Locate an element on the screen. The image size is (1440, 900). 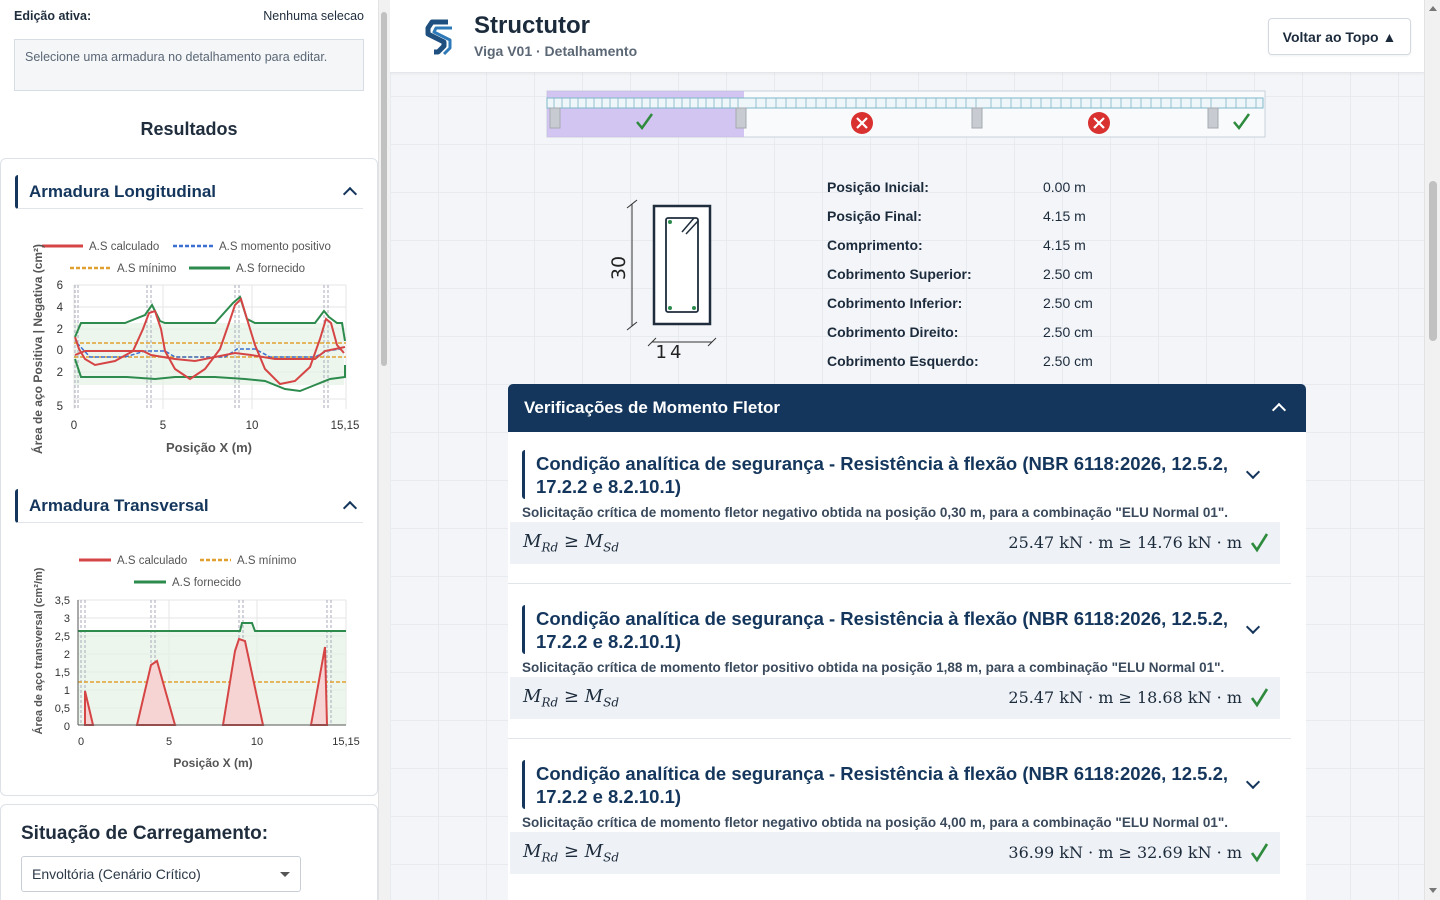
transversal-xlabel: Posição X (m) is located at coordinates (212, 763).